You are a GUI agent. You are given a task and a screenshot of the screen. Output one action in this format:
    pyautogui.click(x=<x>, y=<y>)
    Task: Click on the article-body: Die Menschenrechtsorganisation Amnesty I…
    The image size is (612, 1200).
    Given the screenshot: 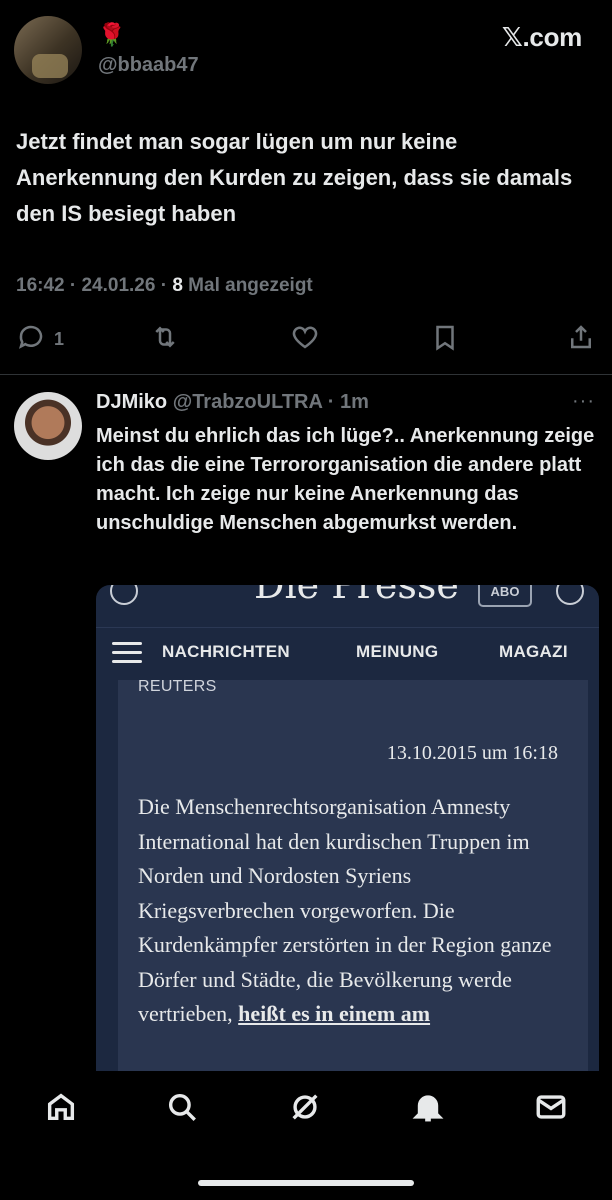 What is the action you would take?
    pyautogui.click(x=353, y=911)
    